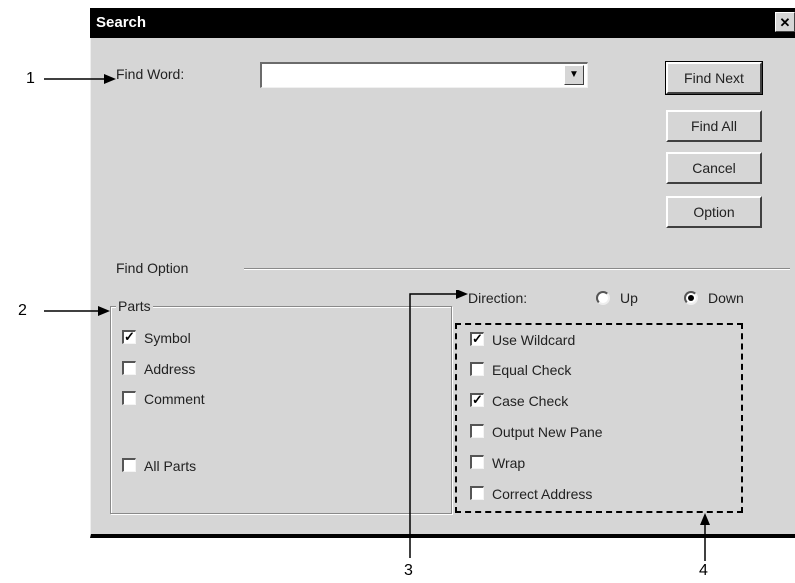 This screenshot has height=583, width=795. What do you see at coordinates (129, 398) in the screenshot?
I see `comment-checkbox` at bounding box center [129, 398].